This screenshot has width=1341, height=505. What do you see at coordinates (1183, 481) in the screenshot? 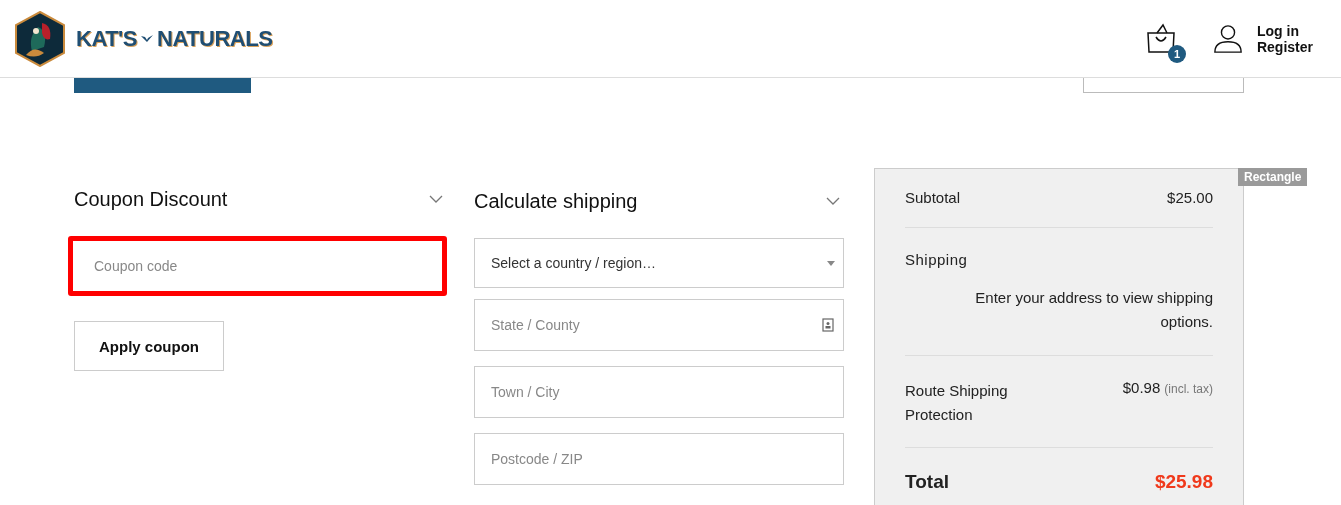
I see `amount: $25.98` at bounding box center [1183, 481].